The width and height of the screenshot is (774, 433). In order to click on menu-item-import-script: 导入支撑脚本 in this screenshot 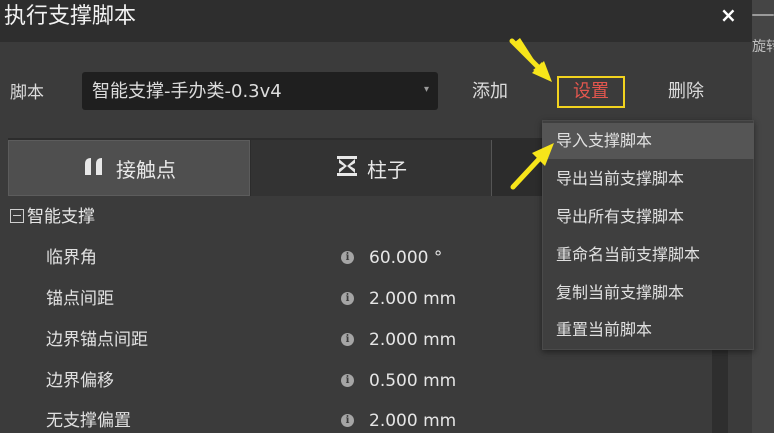, I will do `click(648, 141)`.